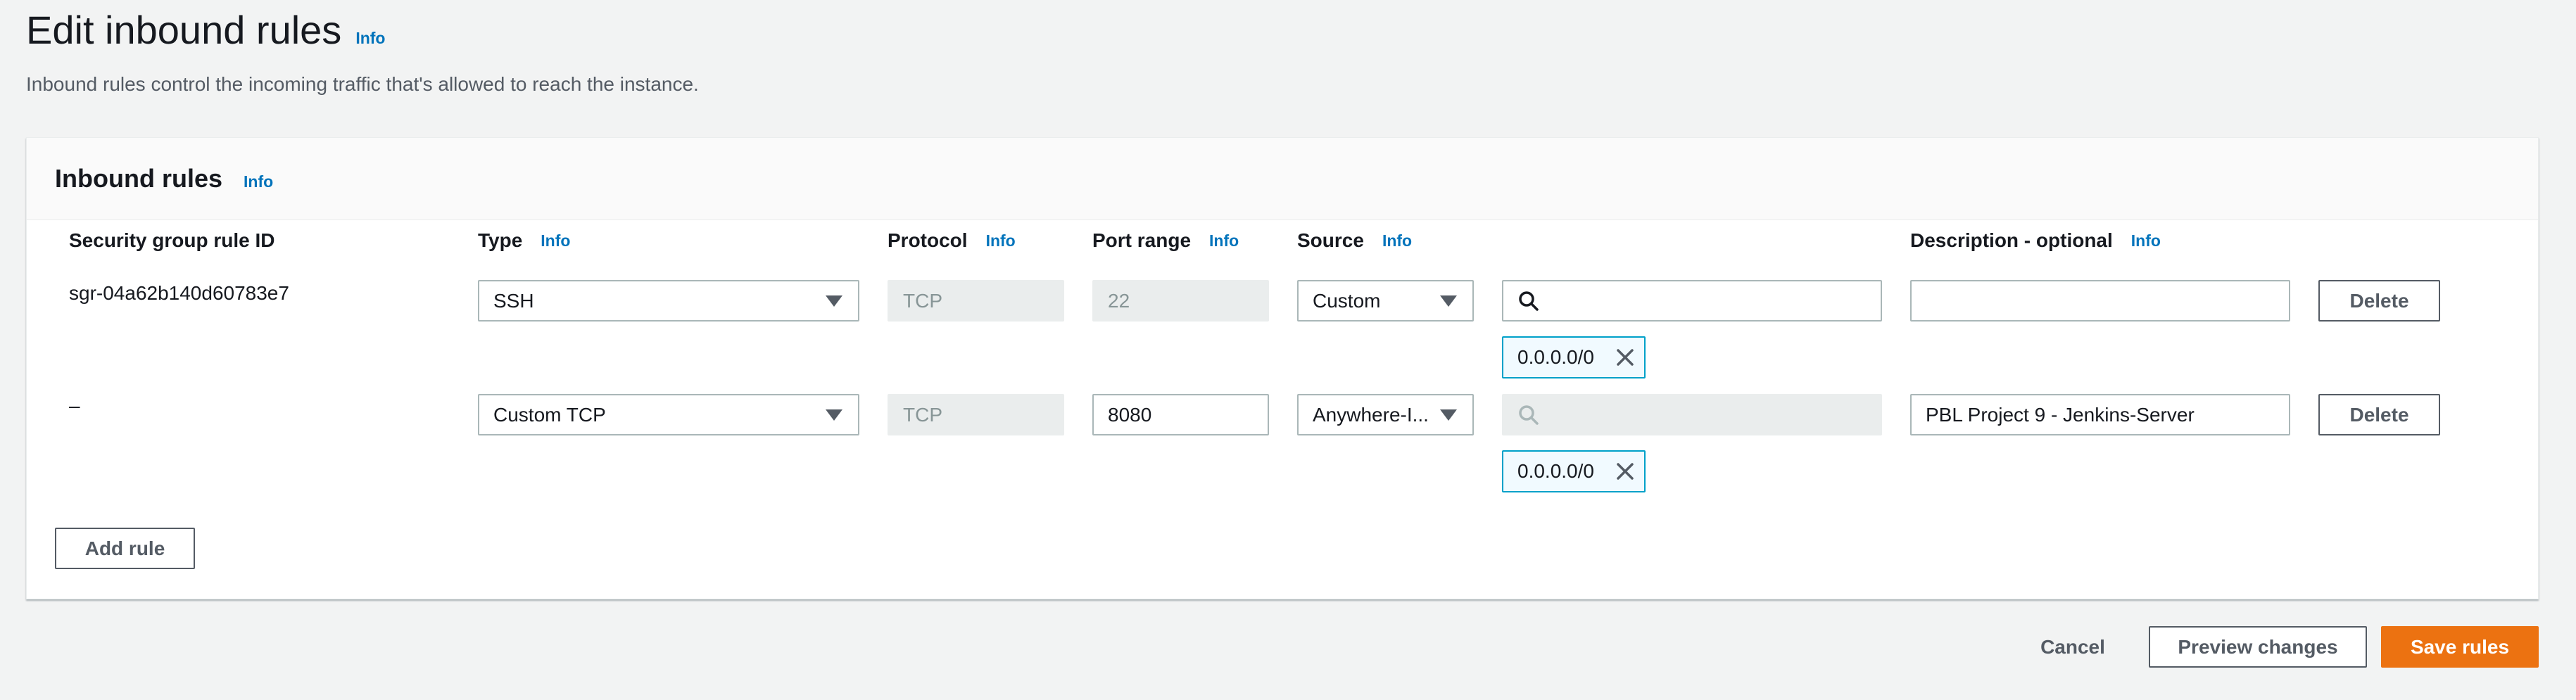  Describe the element at coordinates (1180, 301) in the screenshot. I see `port-range-field: 22` at that location.